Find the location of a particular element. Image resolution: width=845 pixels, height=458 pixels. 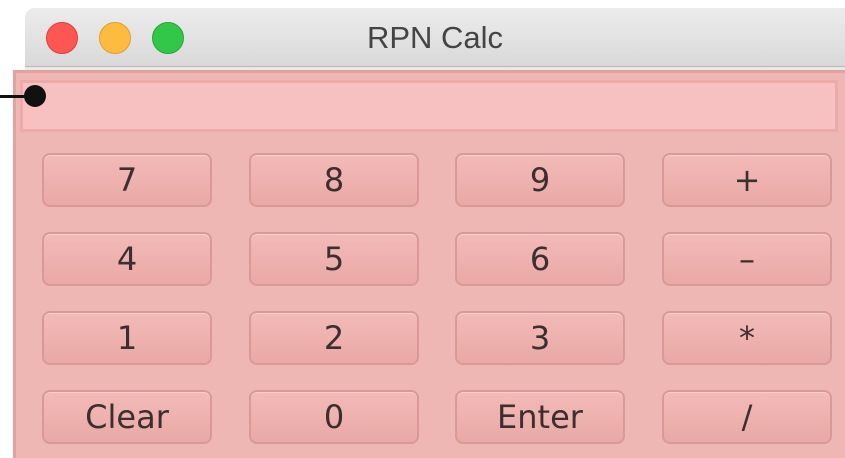

plus-button: + is located at coordinates (747, 180).